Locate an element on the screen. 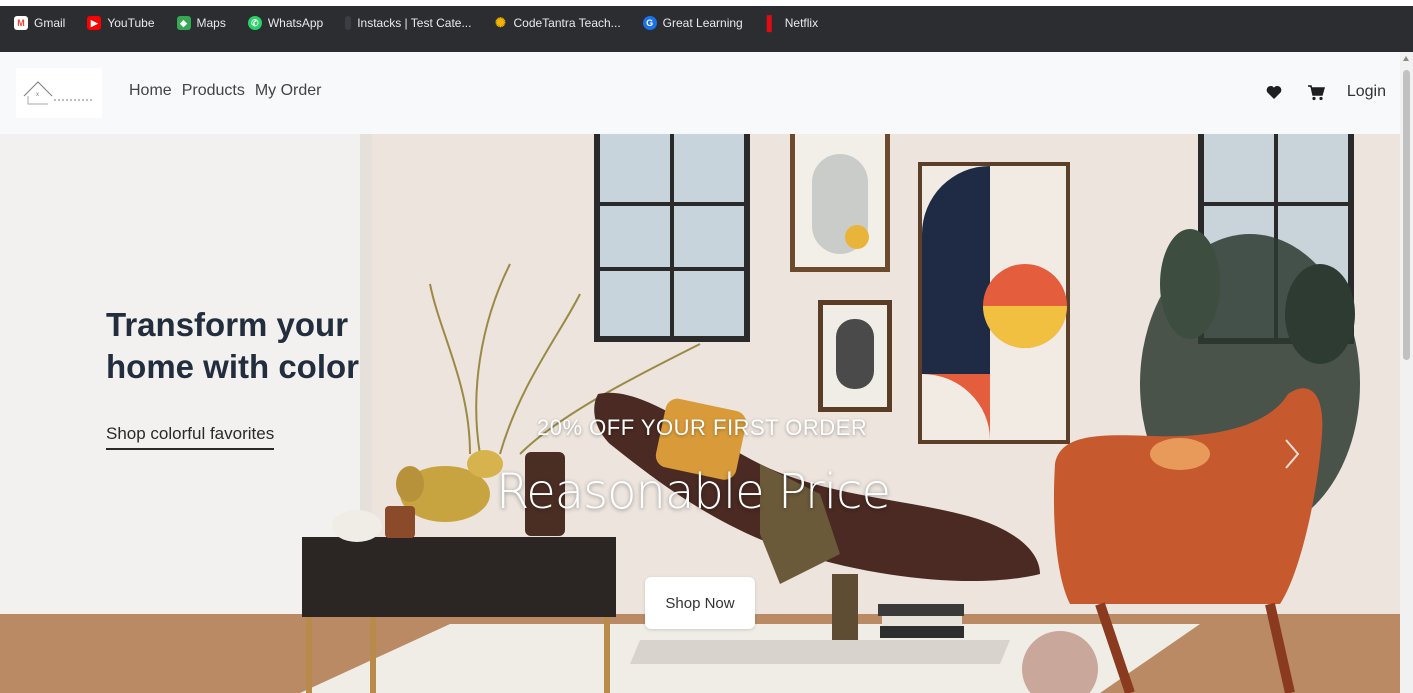 This screenshot has width=1413, height=693. bookmark-great-learning: G Great Learning is located at coordinates (692, 23).